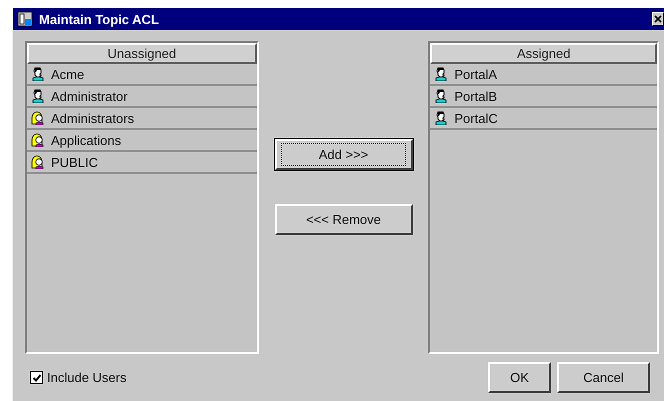  What do you see at coordinates (142, 75) in the screenshot?
I see `list-item: Acme` at bounding box center [142, 75].